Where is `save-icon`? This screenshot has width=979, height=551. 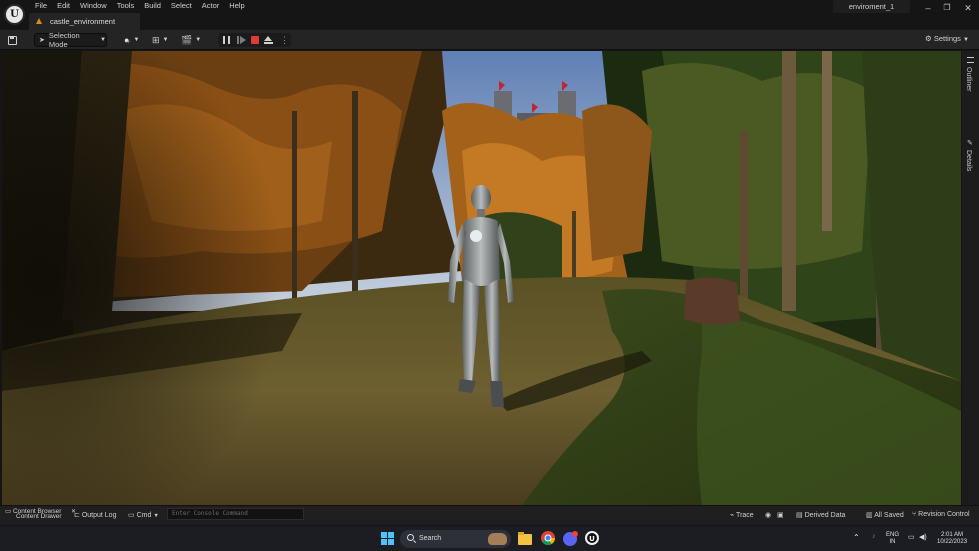 save-icon is located at coordinates (12, 40).